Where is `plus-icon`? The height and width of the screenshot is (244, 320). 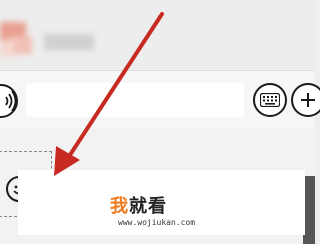 plus-icon is located at coordinates (308, 100).